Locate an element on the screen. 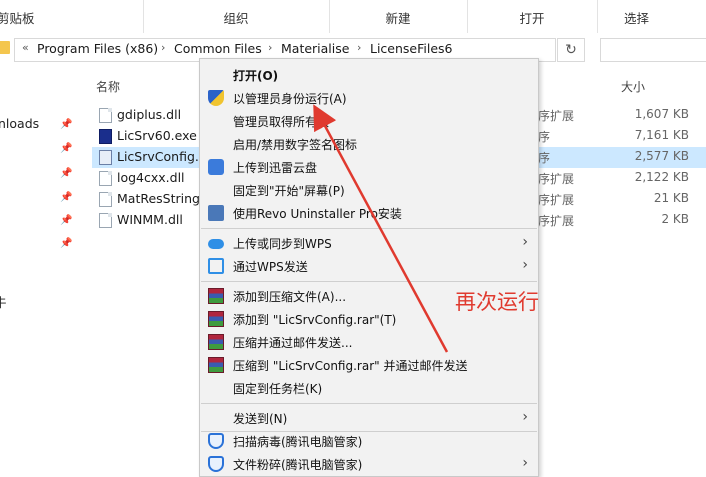 The width and height of the screenshot is (706, 477). annotation-label: 再次运行 is located at coordinates (497, 302).